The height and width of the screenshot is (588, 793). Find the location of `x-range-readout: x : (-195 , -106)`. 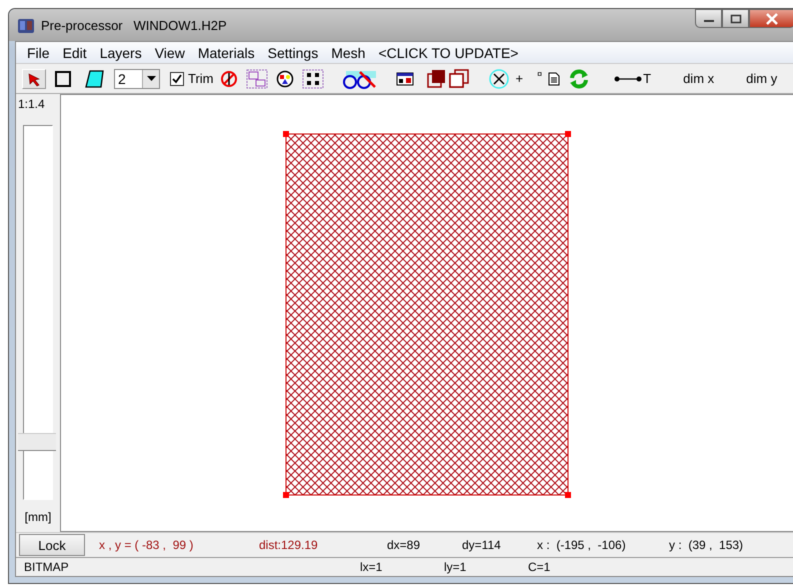

x-range-readout: x : (-195 , -106) is located at coordinates (582, 545).